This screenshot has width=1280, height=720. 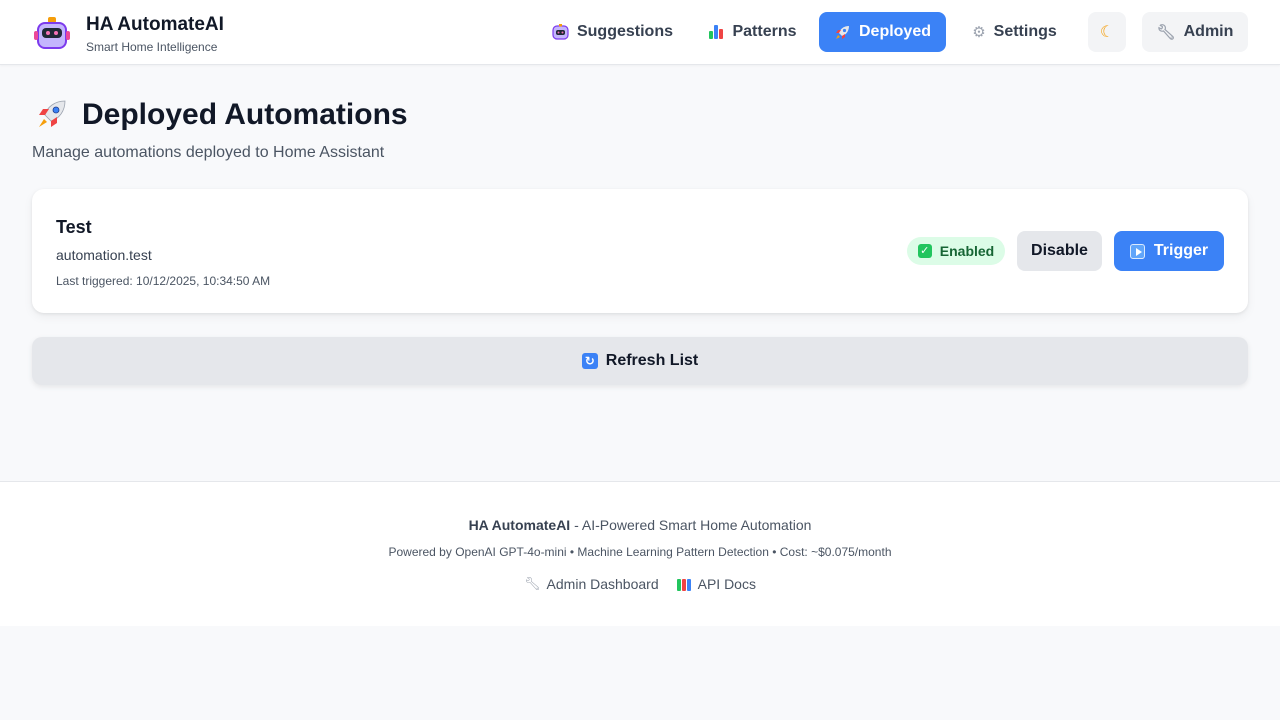 What do you see at coordinates (152, 47) in the screenshot?
I see `brand-subtitle: Smart Home Intelligence` at bounding box center [152, 47].